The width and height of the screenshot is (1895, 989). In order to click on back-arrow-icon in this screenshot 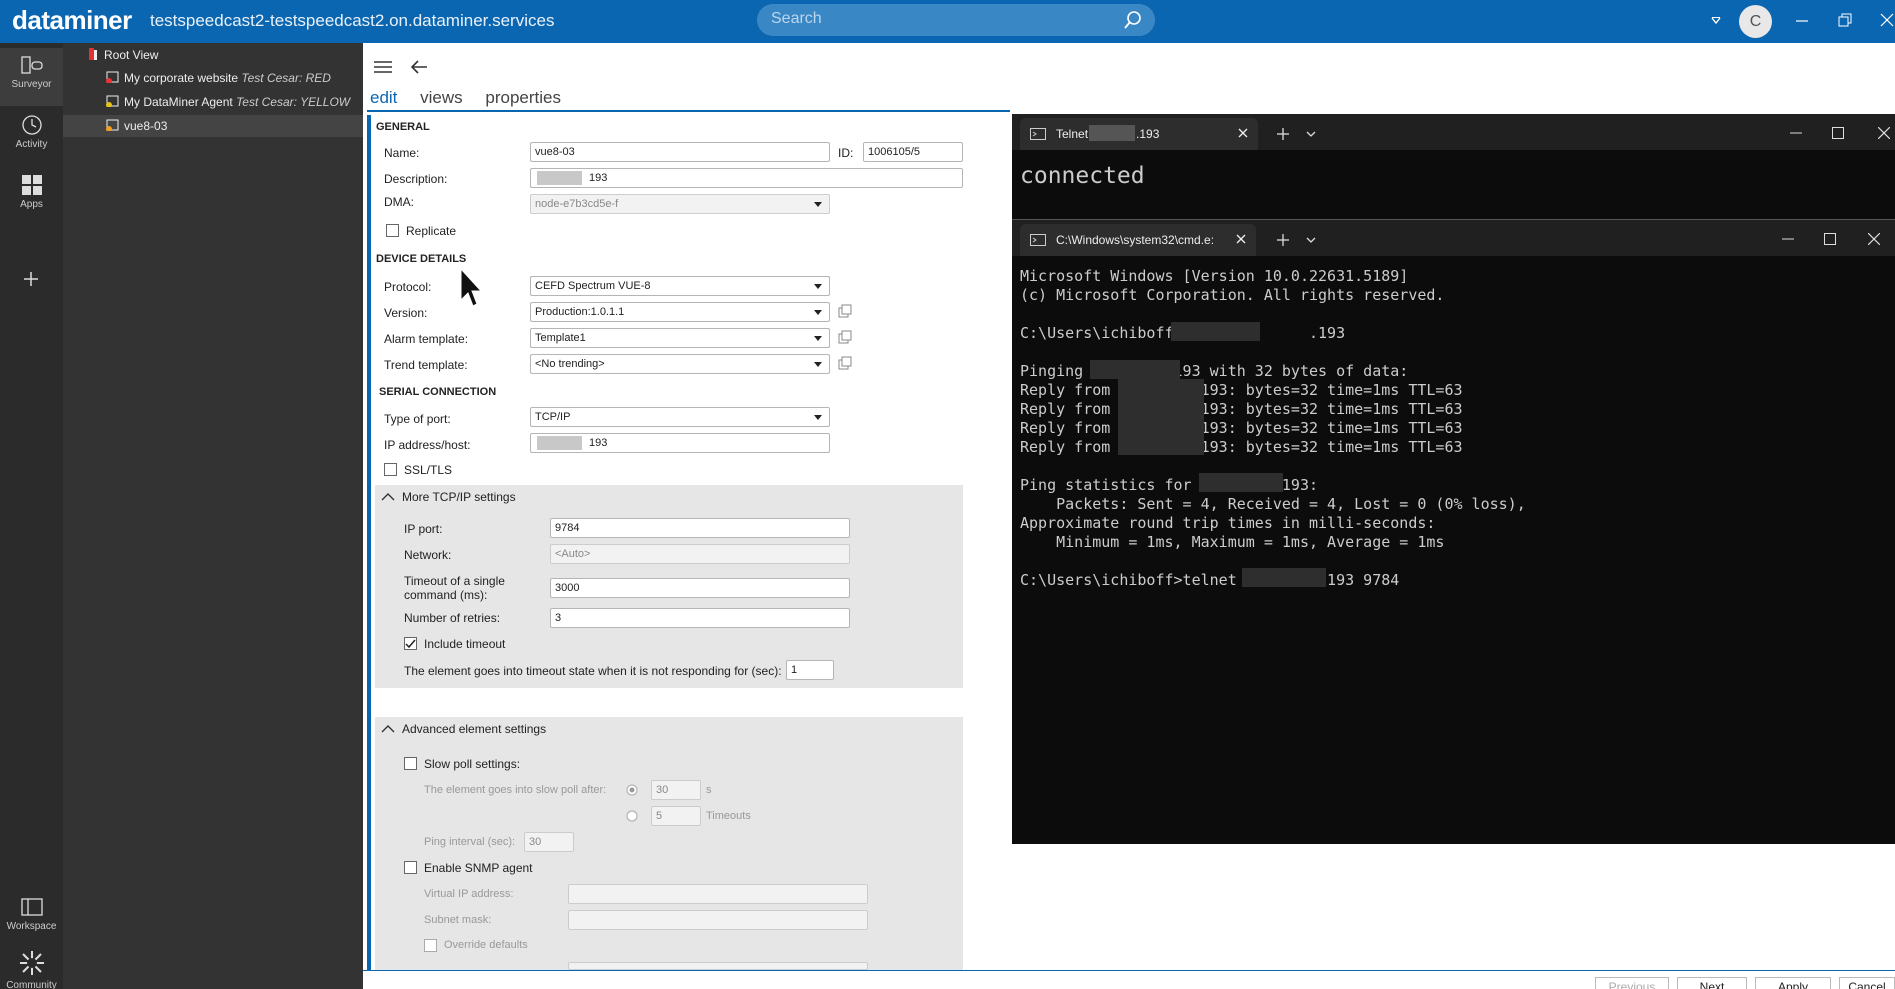, I will do `click(419, 67)`.